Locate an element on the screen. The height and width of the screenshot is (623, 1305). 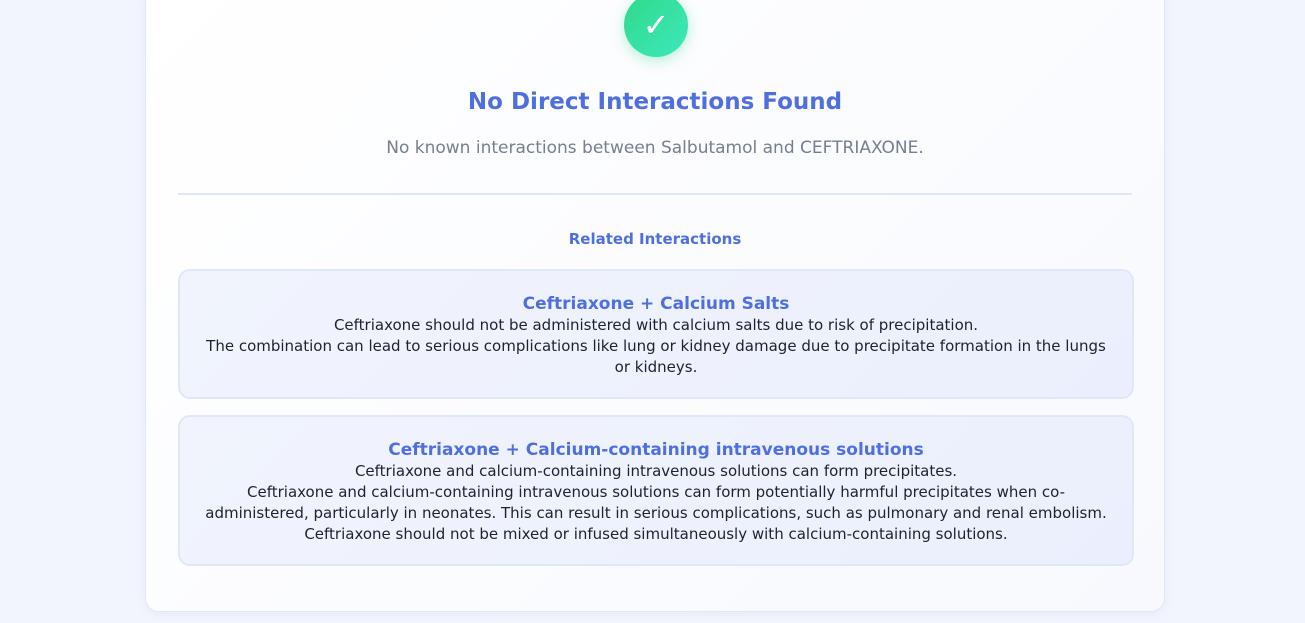
interaction-title: Ceftriaxone + Calcium Salts is located at coordinates (656, 304).